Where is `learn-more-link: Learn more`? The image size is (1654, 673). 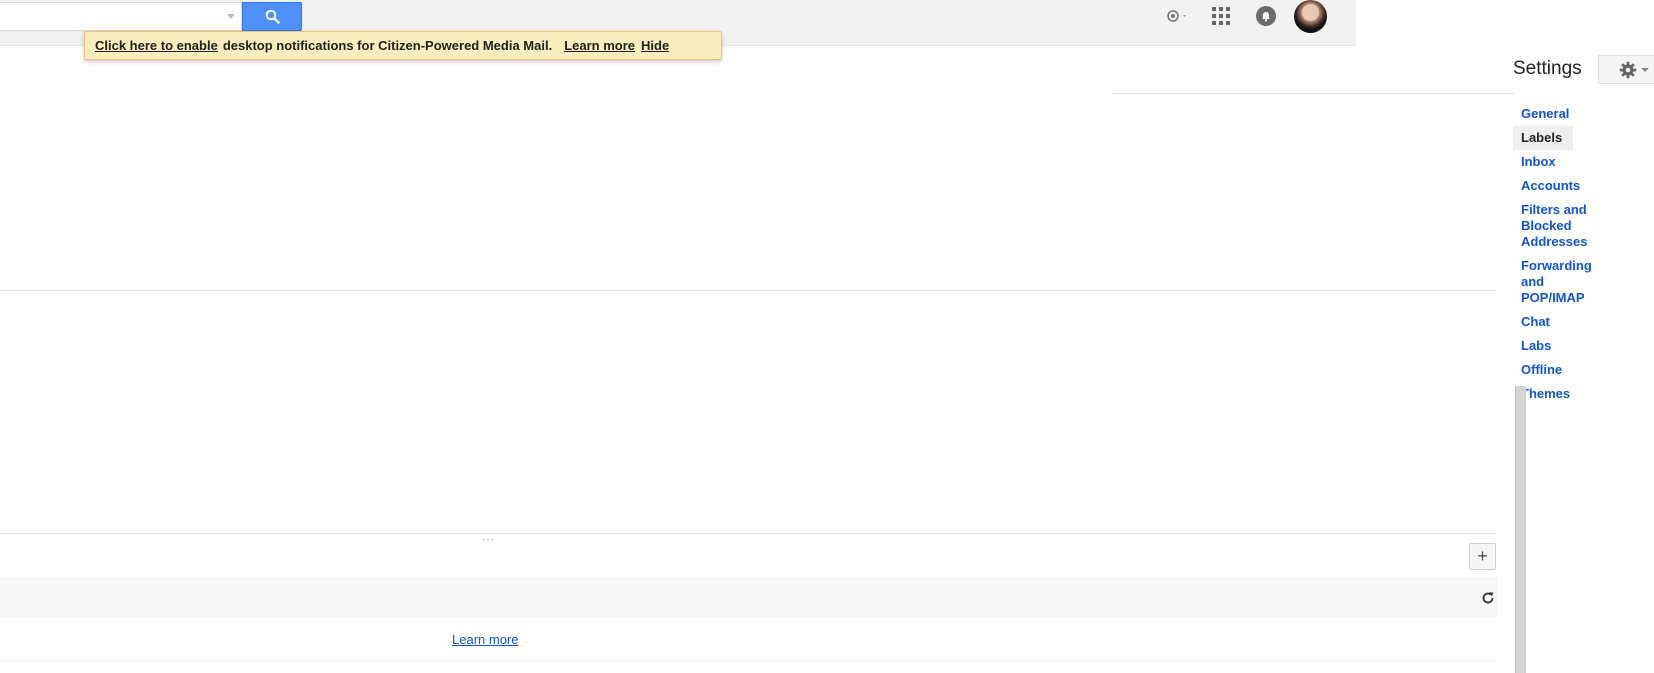
learn-more-link: Learn more is located at coordinates (485, 639).